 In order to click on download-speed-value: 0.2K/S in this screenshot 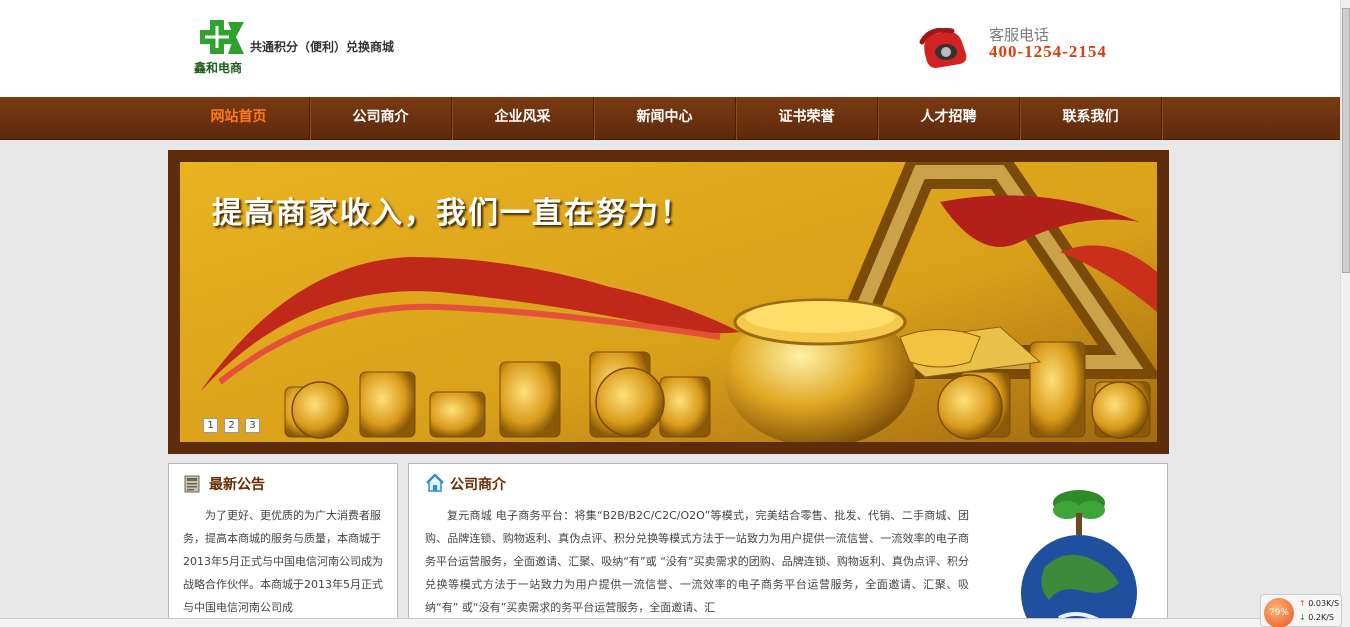, I will do `click(1321, 617)`.